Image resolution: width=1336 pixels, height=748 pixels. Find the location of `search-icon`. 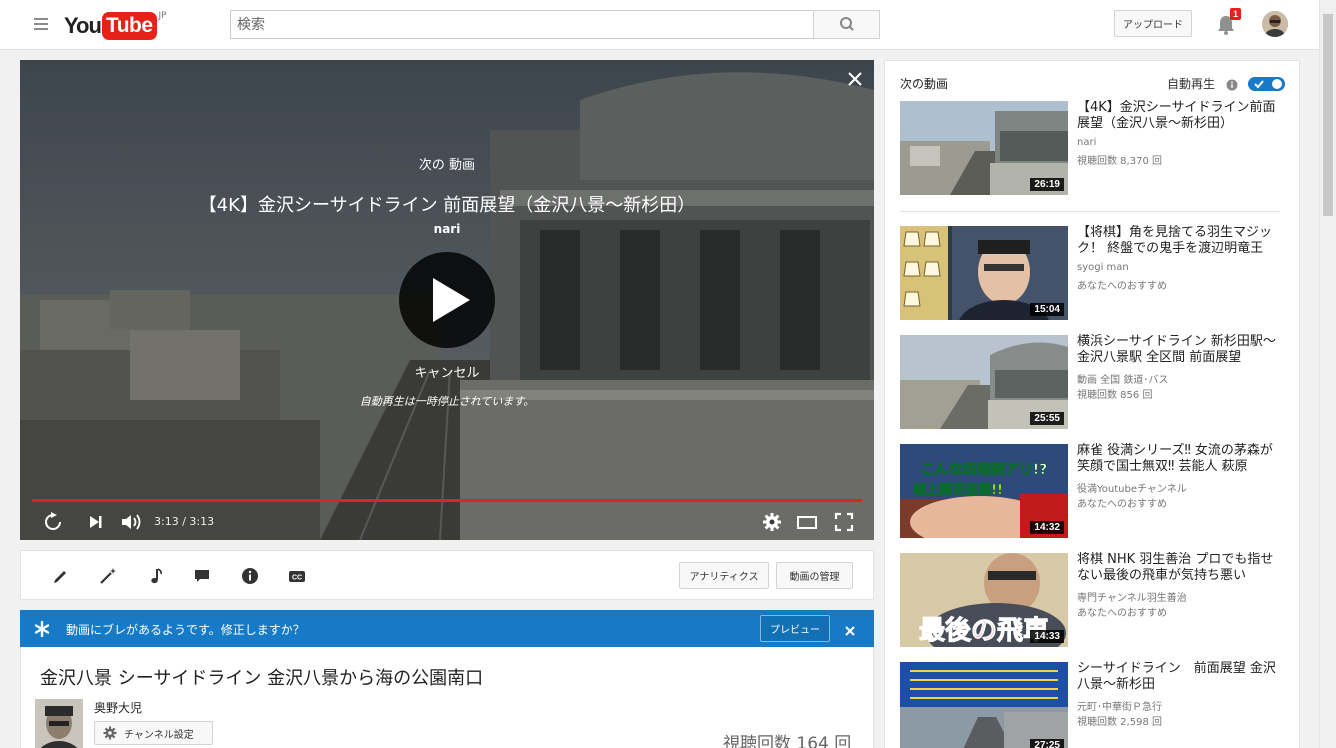

search-icon is located at coordinates (847, 24).